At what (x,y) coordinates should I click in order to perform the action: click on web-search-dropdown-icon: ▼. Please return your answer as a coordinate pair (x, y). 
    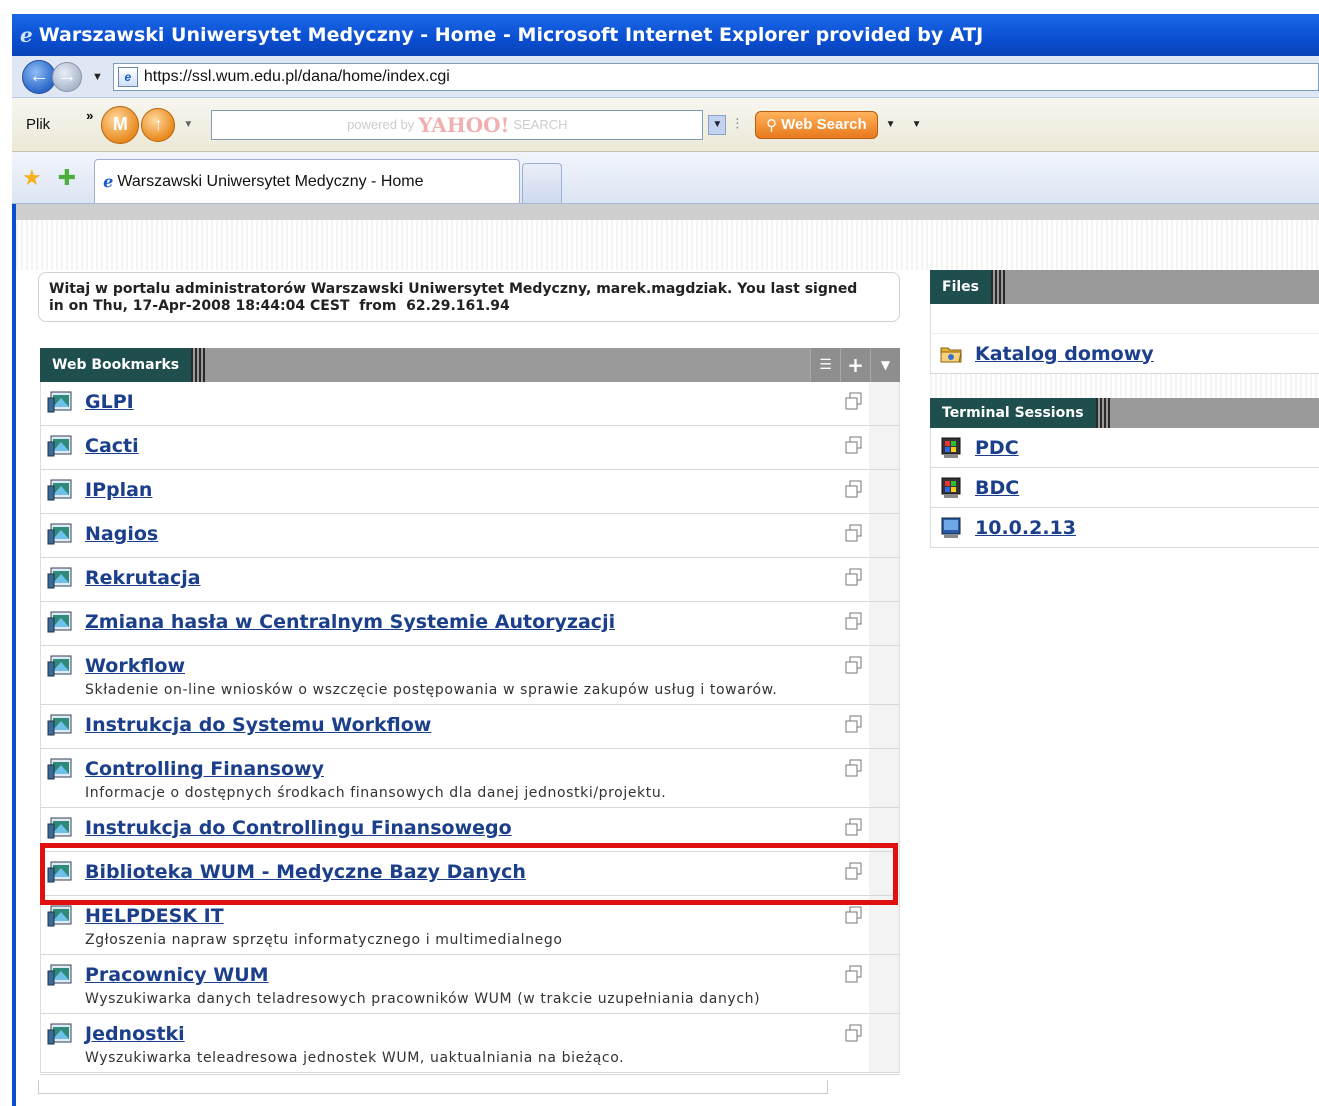
    Looking at the image, I should click on (891, 124).